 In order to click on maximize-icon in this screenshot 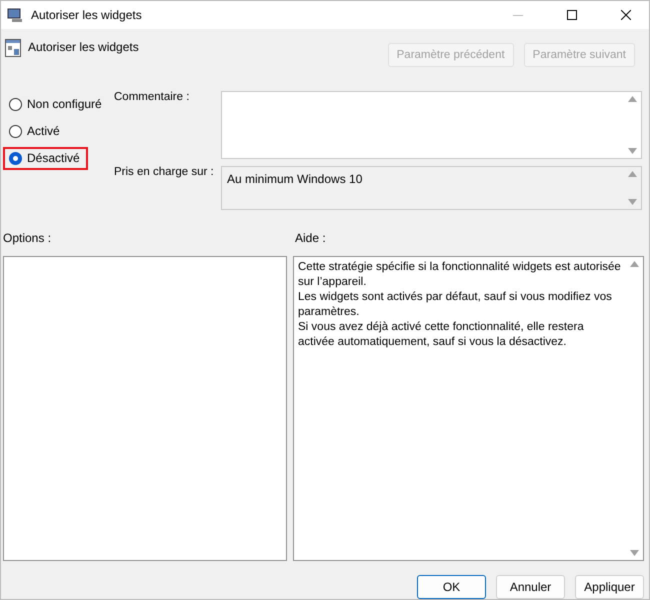, I will do `click(572, 15)`.